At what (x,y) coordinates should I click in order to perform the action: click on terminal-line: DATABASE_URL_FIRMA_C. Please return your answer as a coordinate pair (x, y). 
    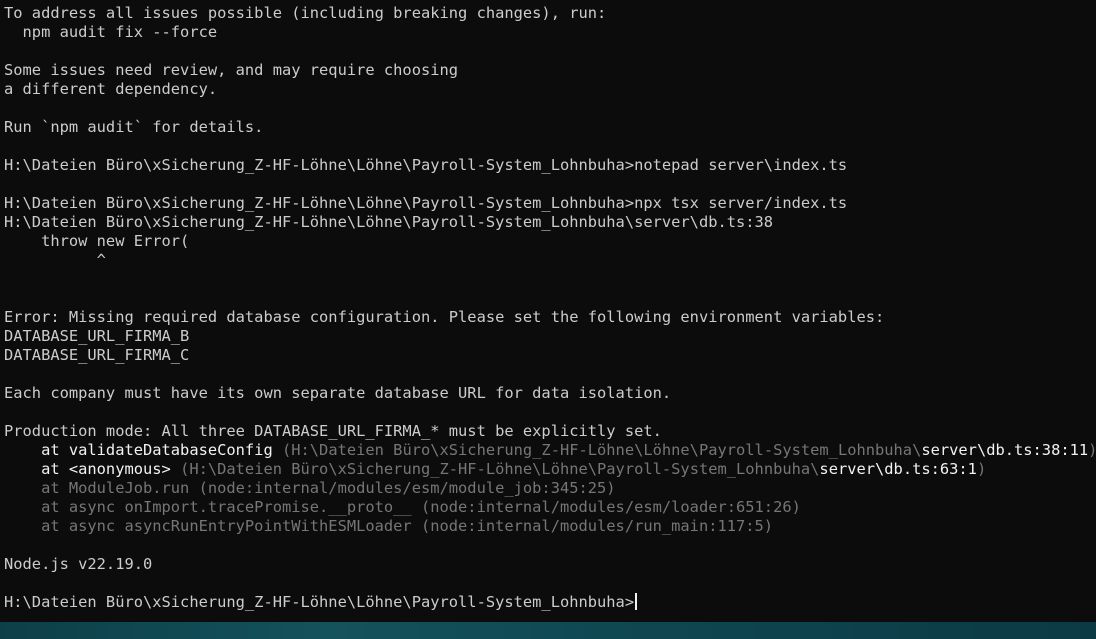
    Looking at the image, I should click on (550, 355).